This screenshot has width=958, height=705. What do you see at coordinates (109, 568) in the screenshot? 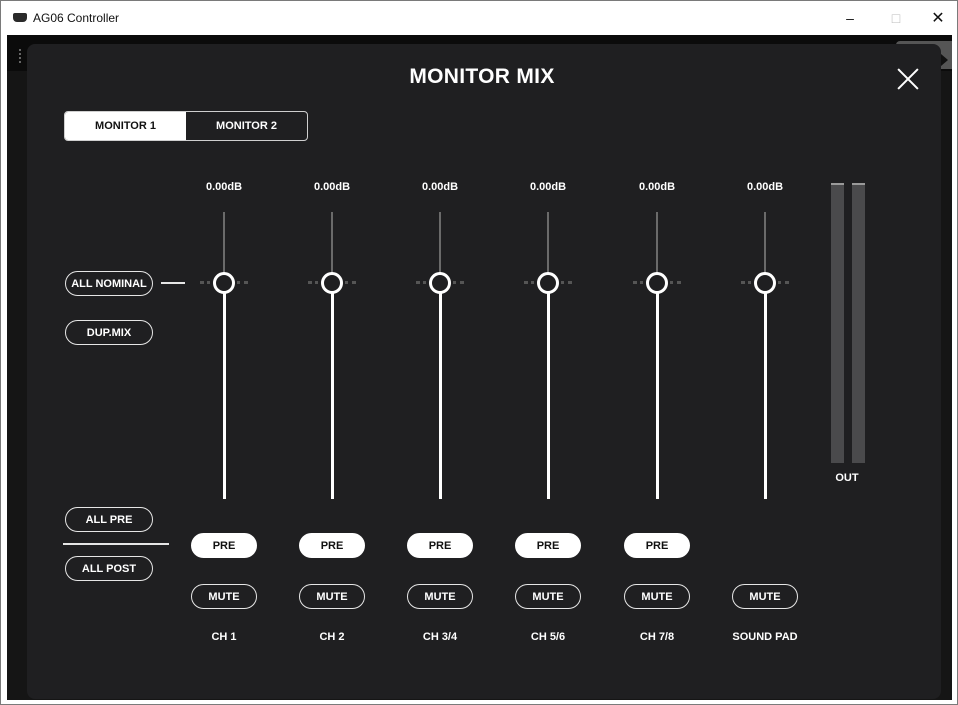
I see `all-post-button: ALL POST` at bounding box center [109, 568].